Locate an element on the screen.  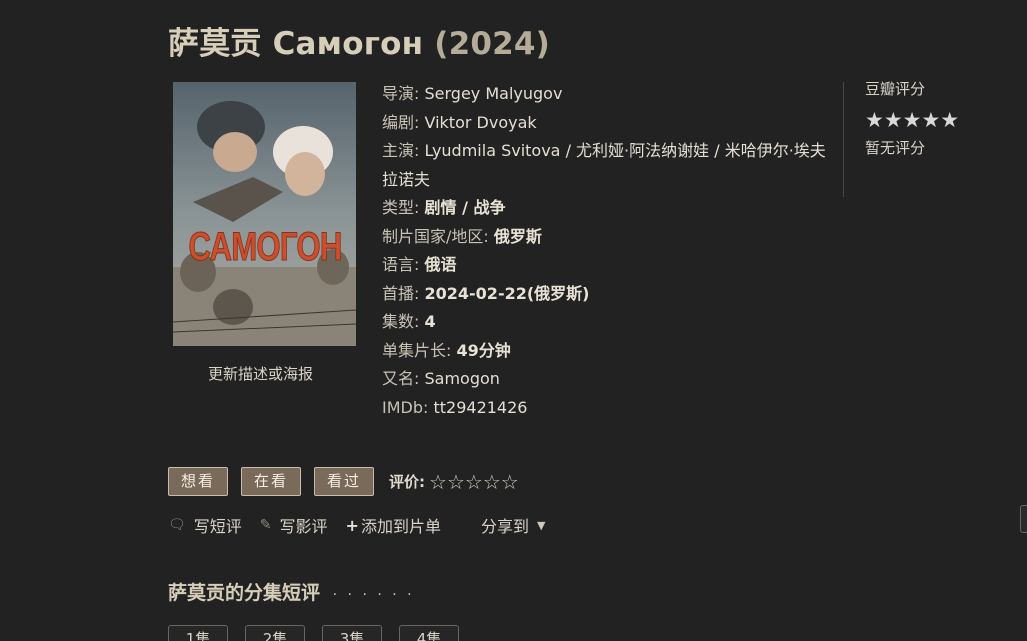
genre-value: 剧情 / 战争 is located at coordinates (465, 207).